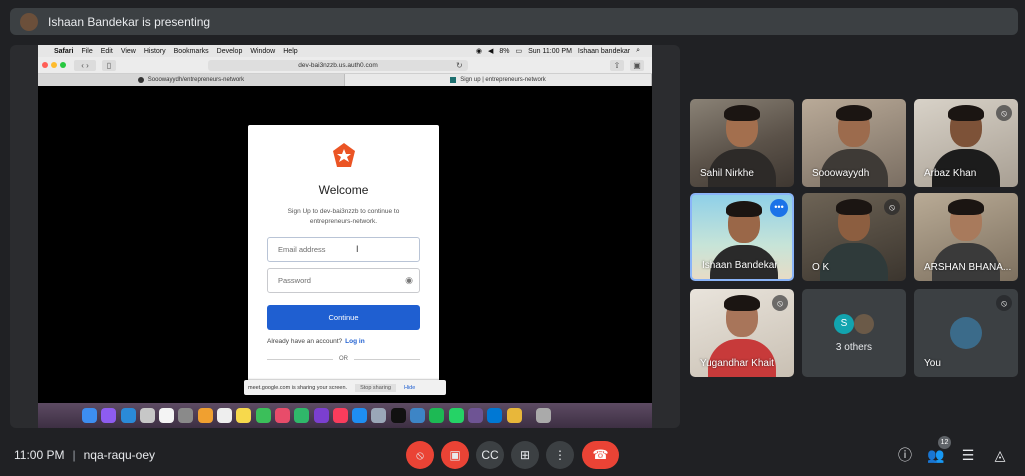 The width and height of the screenshot is (1025, 476). What do you see at coordinates (343, 249) in the screenshot?
I see `email-field: Email address I` at bounding box center [343, 249].